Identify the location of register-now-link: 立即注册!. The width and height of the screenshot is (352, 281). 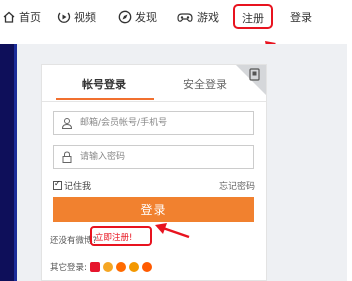
(113, 237).